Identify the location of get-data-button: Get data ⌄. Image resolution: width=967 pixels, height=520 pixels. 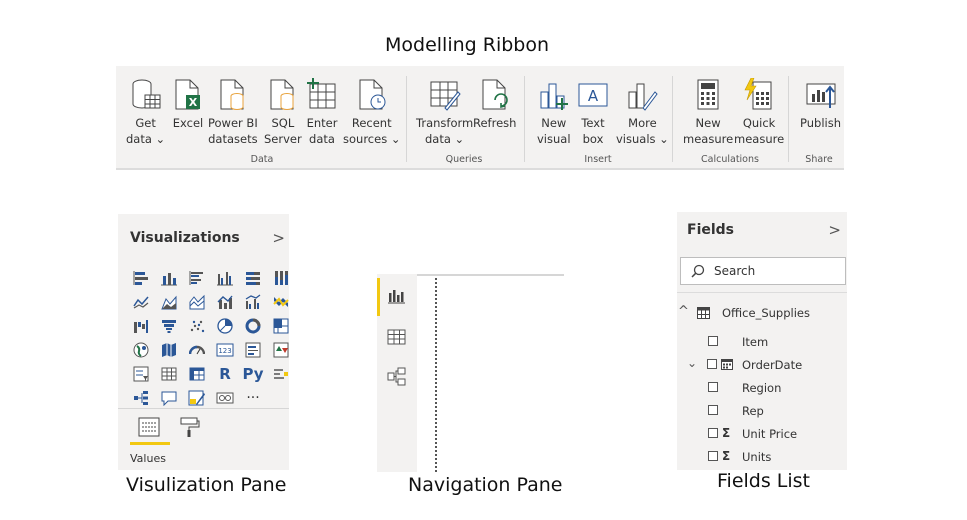
(145, 112).